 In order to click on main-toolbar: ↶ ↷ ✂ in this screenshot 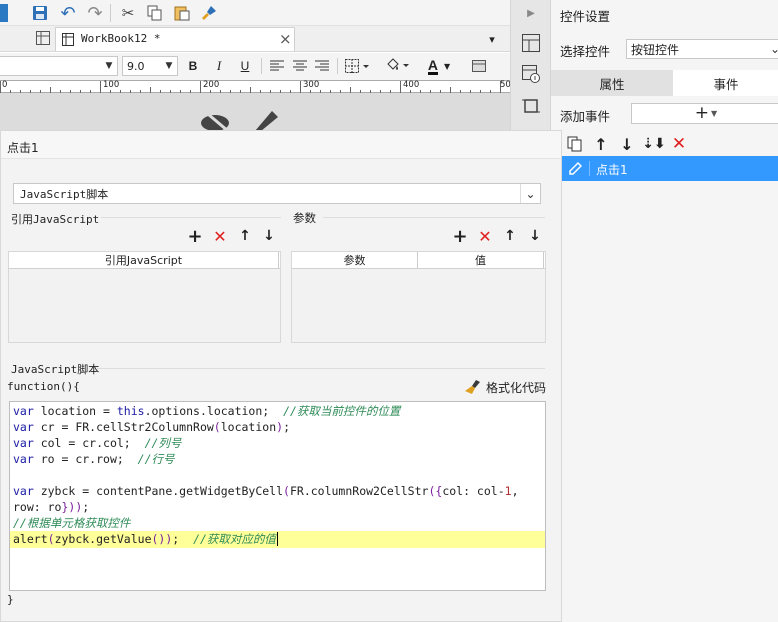, I will do `click(255, 13)`.